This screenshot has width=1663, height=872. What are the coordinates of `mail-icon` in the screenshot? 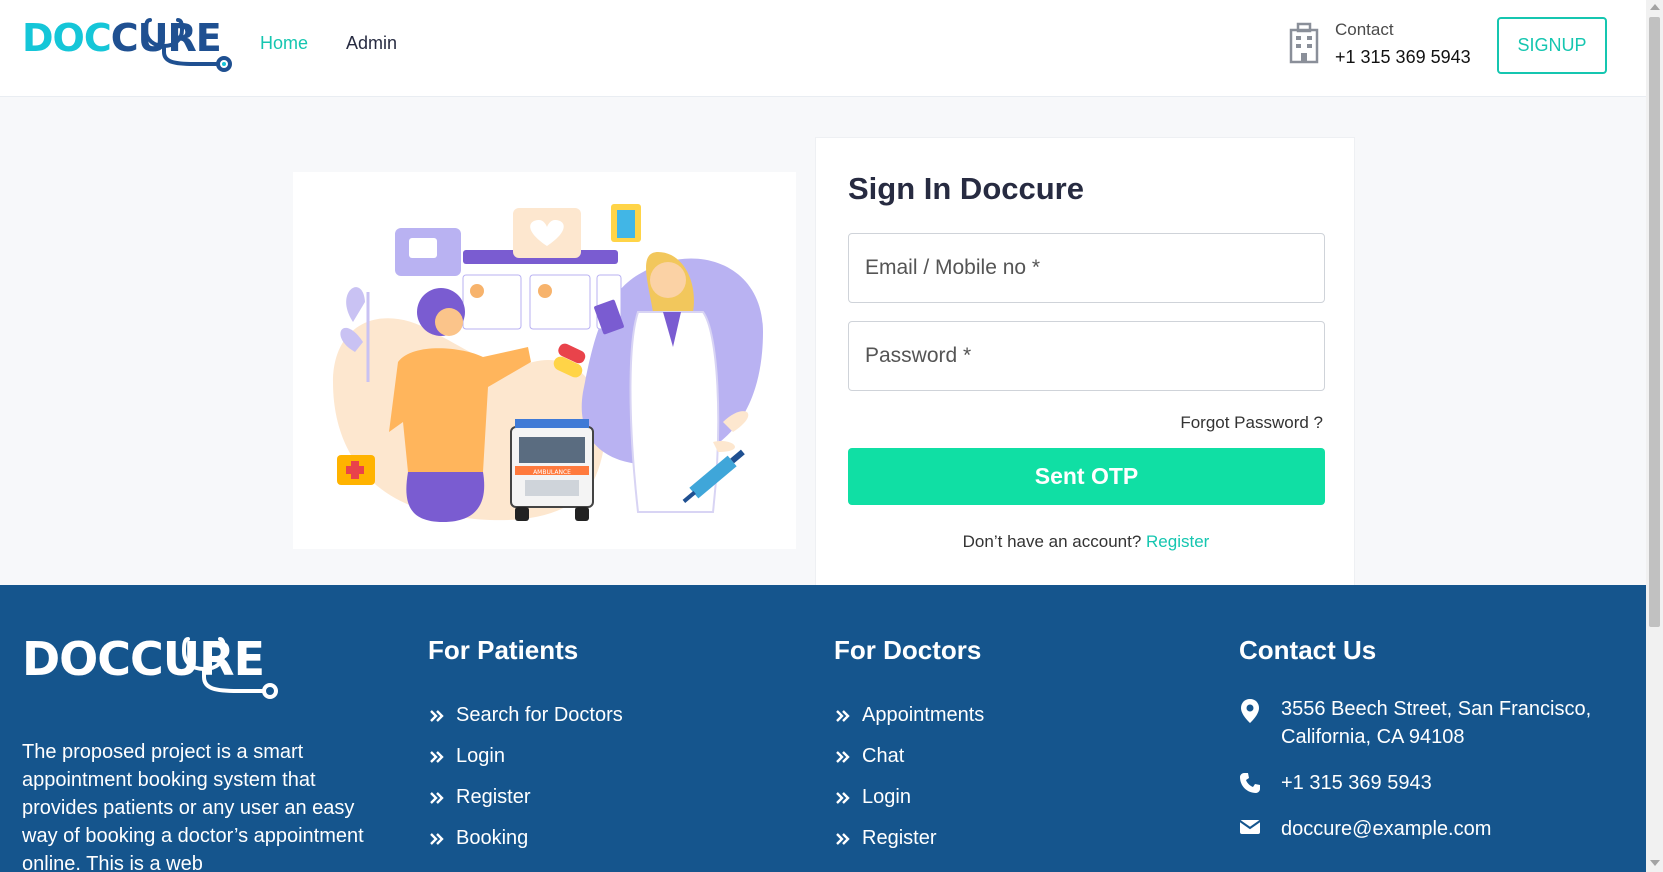 It's located at (1250, 827).